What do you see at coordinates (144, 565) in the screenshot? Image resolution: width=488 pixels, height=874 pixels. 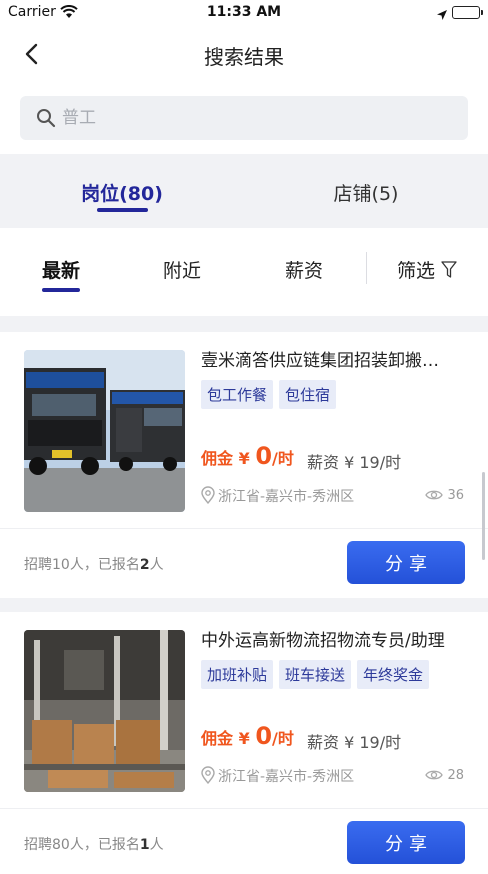 I see `recruit-count: 2` at bounding box center [144, 565].